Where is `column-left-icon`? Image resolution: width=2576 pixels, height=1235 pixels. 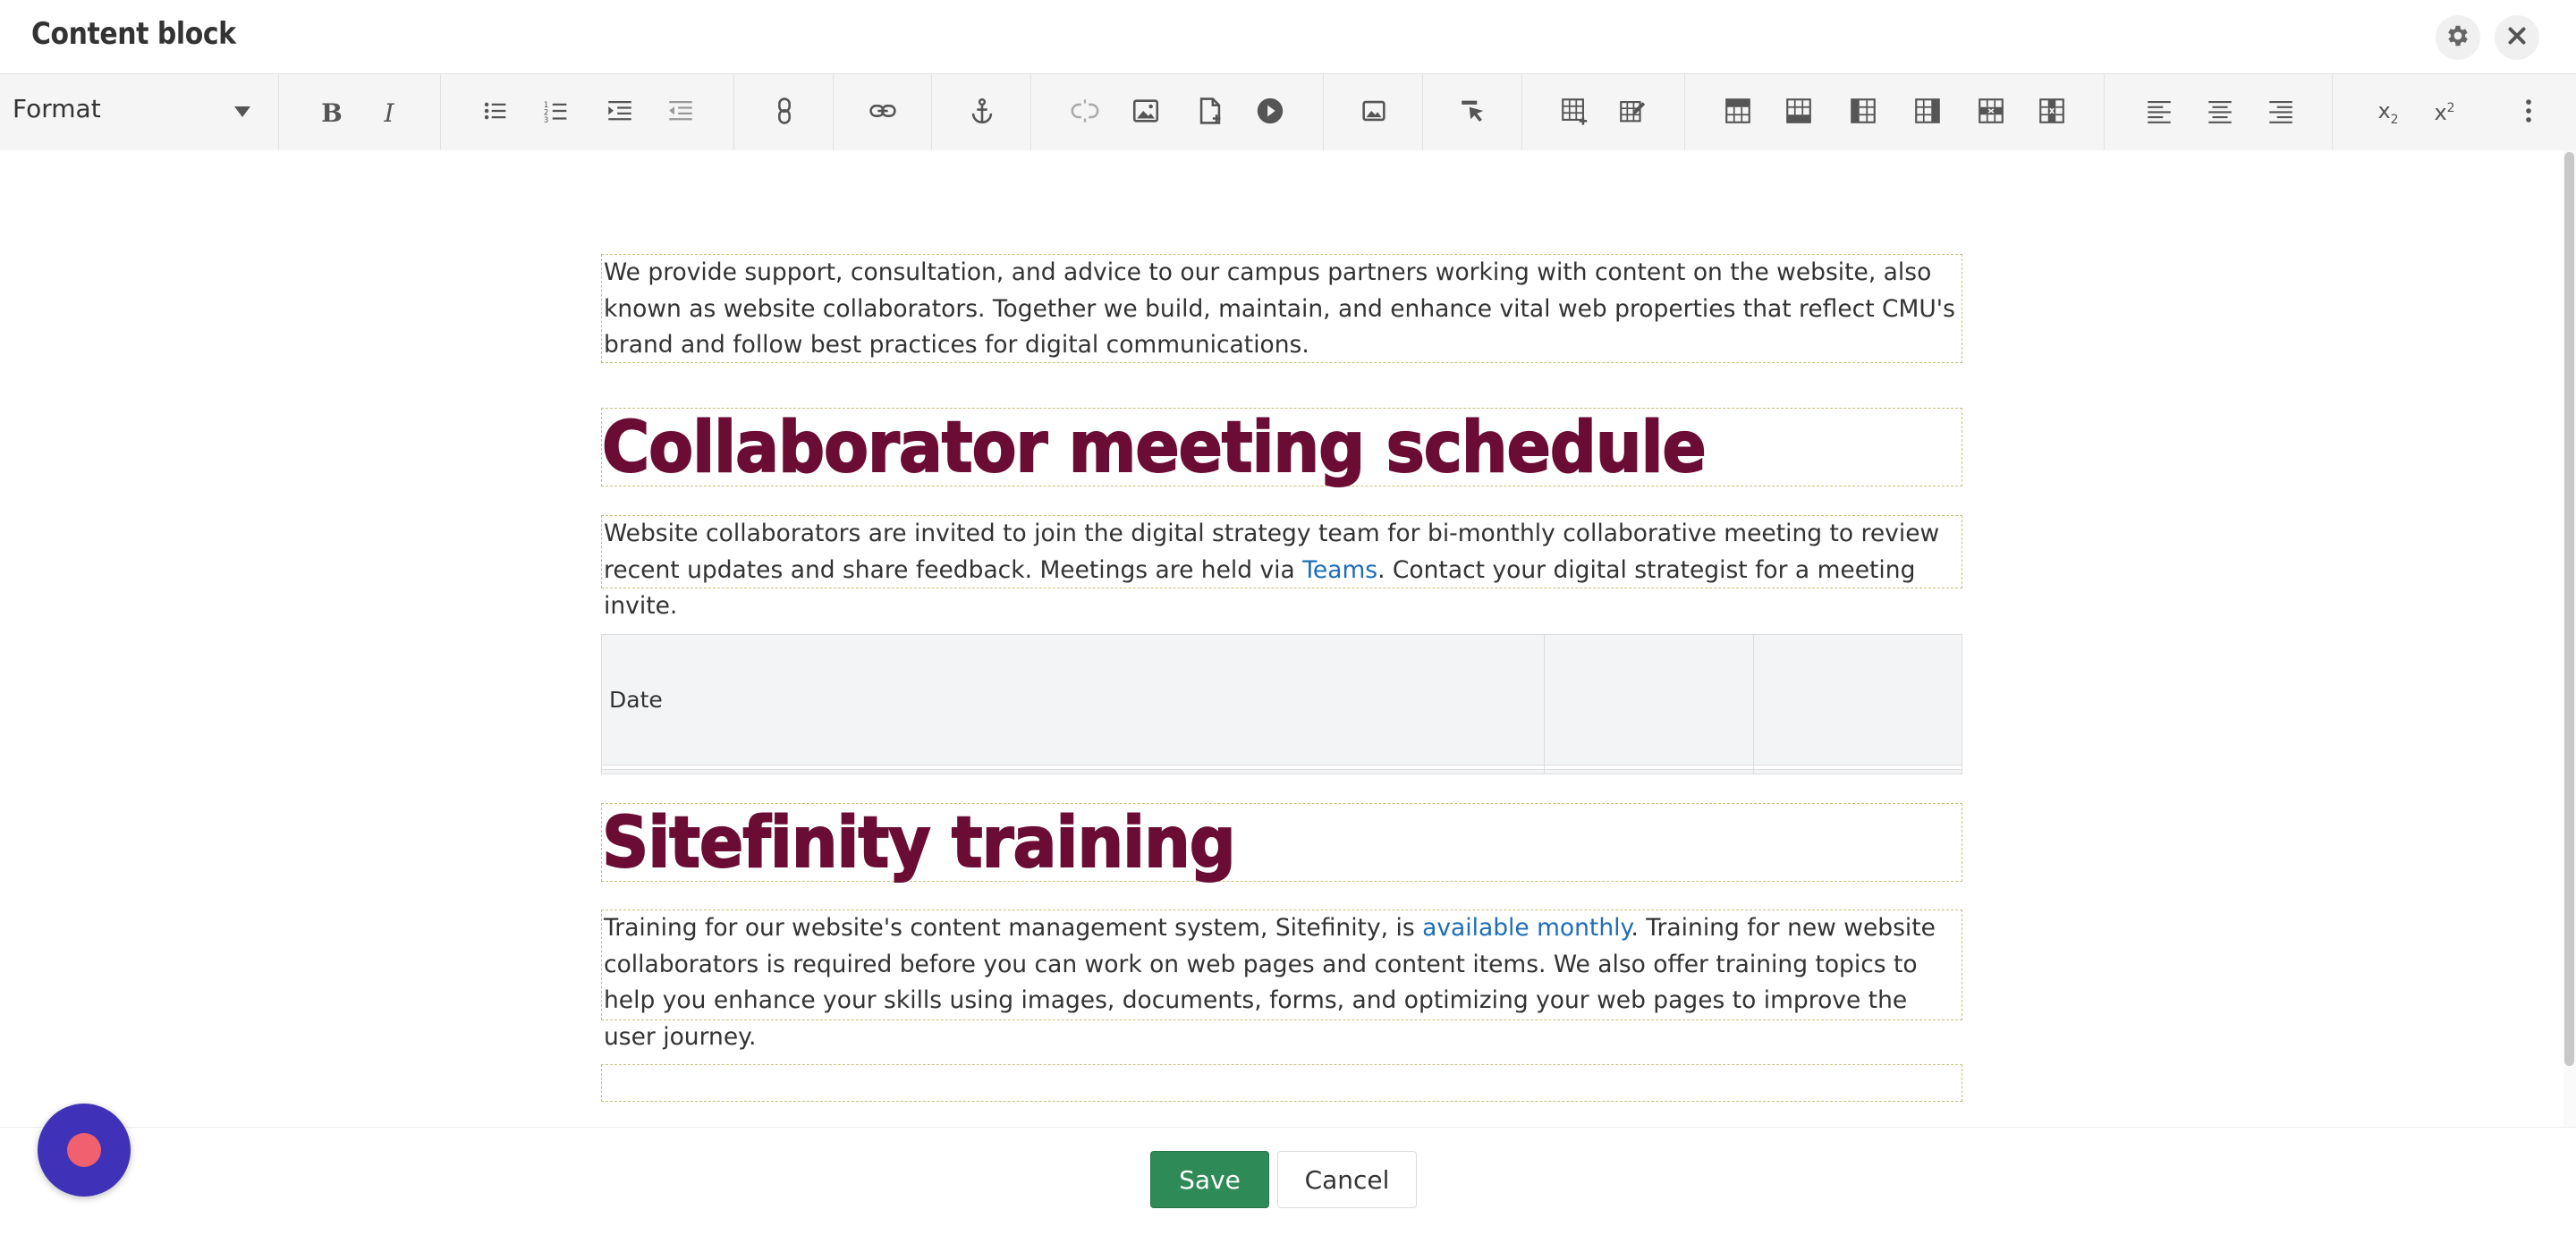 column-left-icon is located at coordinates (1863, 113).